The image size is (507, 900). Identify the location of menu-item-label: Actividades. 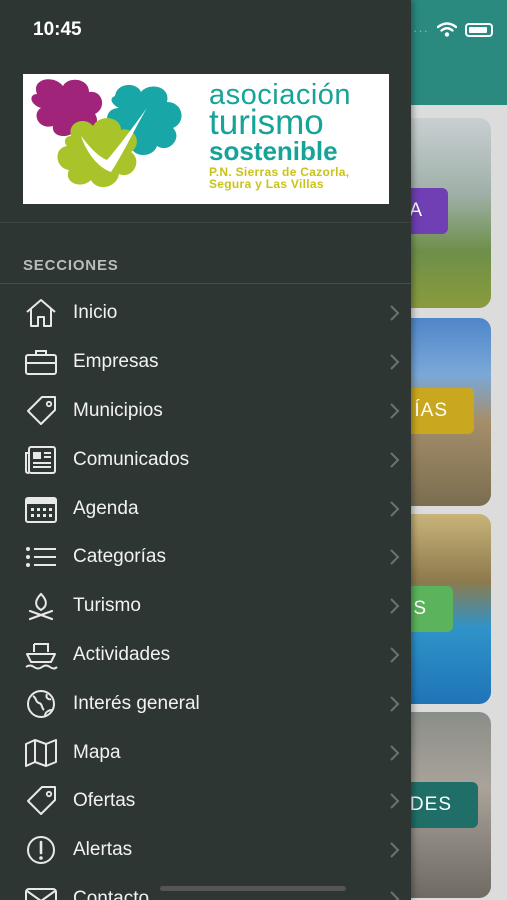
(122, 654).